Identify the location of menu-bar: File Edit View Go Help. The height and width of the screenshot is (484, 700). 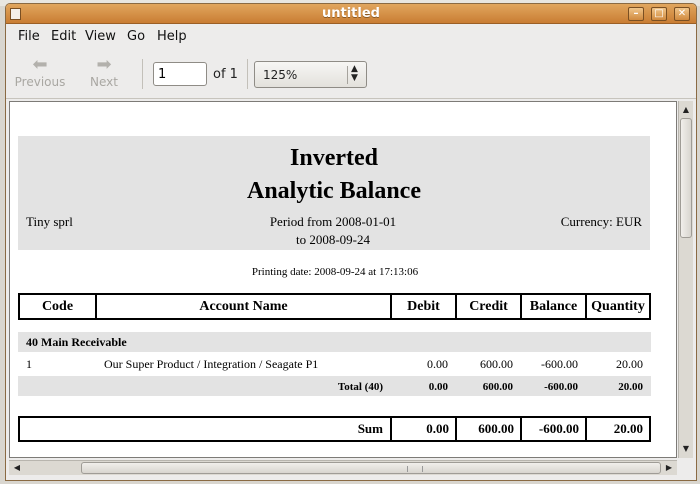
(351, 36).